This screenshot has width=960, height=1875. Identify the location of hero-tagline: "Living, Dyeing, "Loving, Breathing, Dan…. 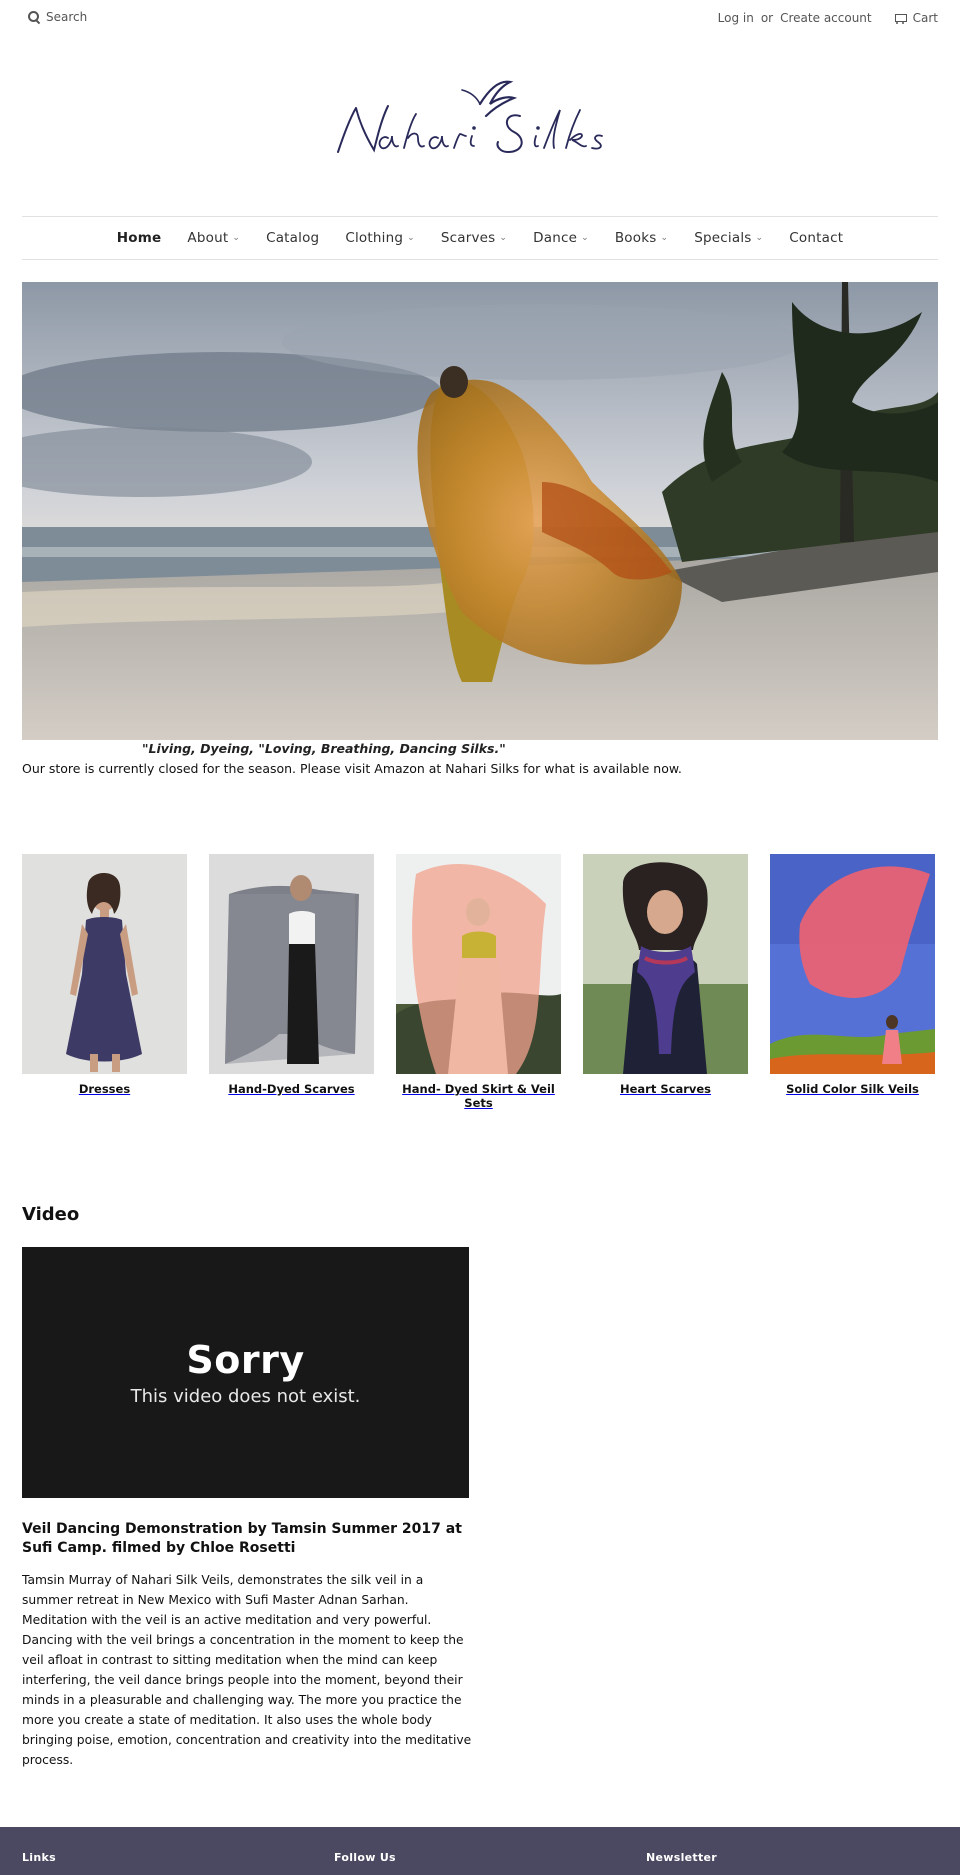
(324, 748).